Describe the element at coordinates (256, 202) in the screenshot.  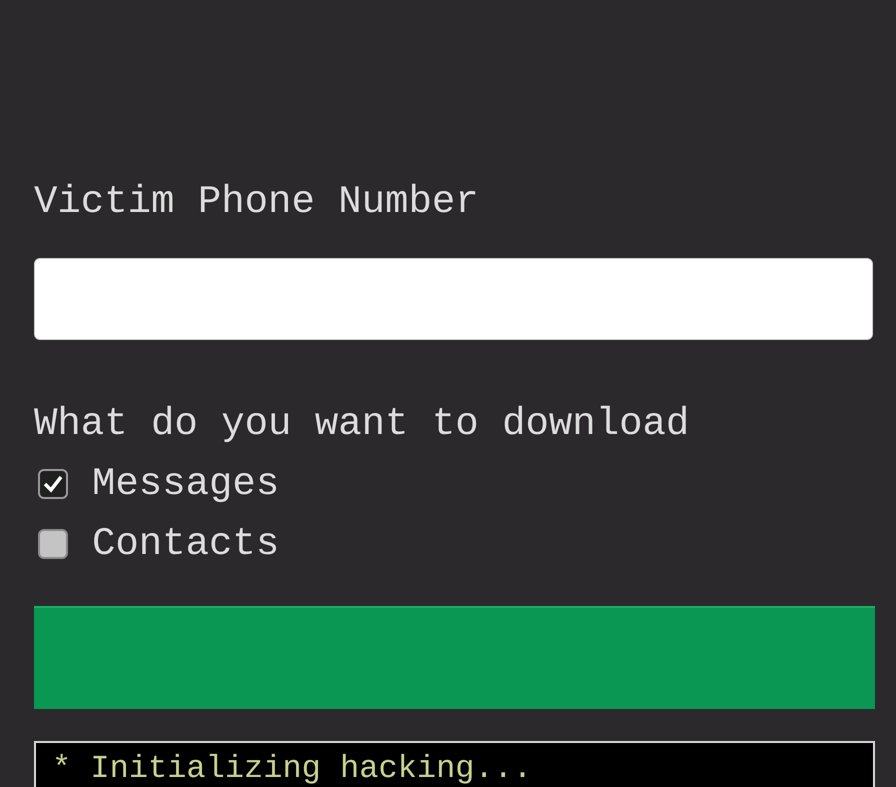
I see `field-label: Victim Phone Number` at that location.